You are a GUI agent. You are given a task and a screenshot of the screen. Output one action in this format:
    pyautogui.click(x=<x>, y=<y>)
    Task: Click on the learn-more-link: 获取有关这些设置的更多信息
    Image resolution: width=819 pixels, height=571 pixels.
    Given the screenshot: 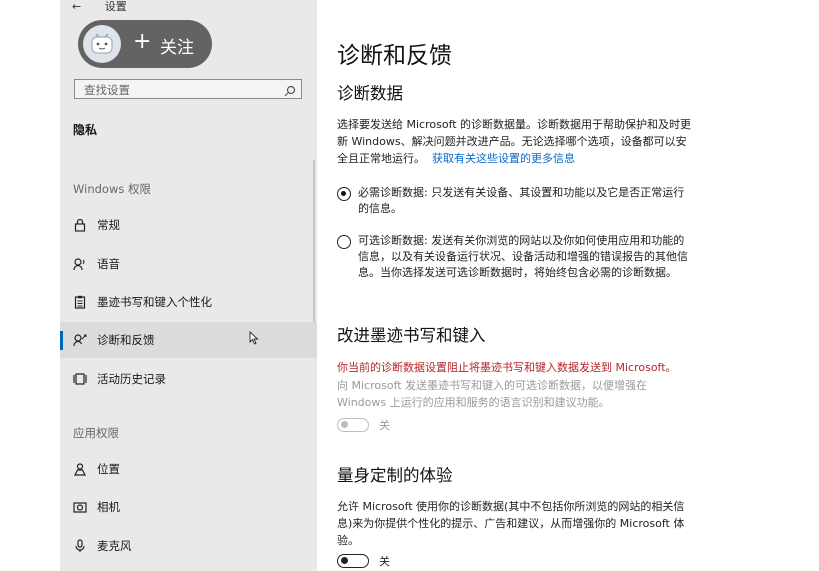 What is the action you would take?
    pyautogui.click(x=503, y=158)
    